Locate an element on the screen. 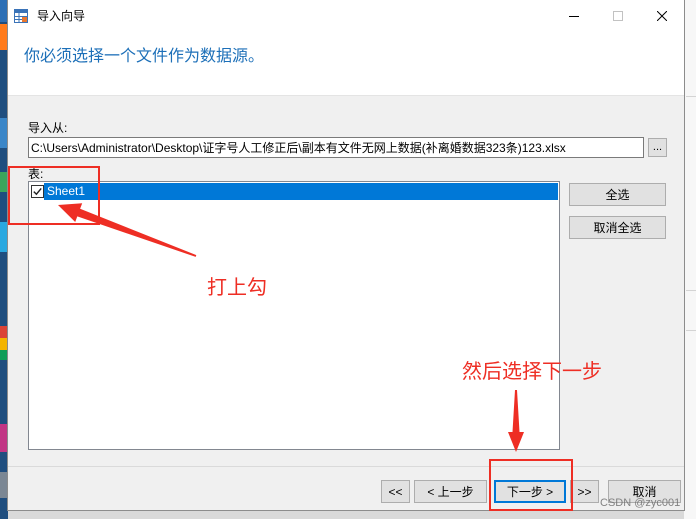 This screenshot has width=696, height=519. title-bar: 导入向导 is located at coordinates (346, 16).